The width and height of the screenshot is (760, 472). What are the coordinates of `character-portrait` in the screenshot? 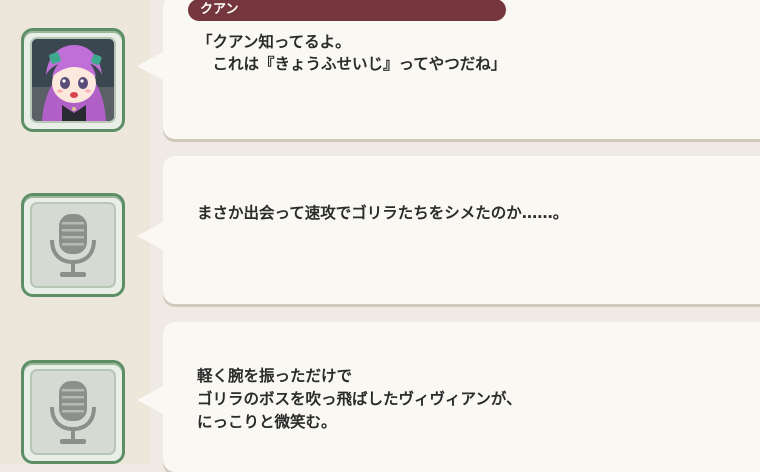 It's located at (73, 80).